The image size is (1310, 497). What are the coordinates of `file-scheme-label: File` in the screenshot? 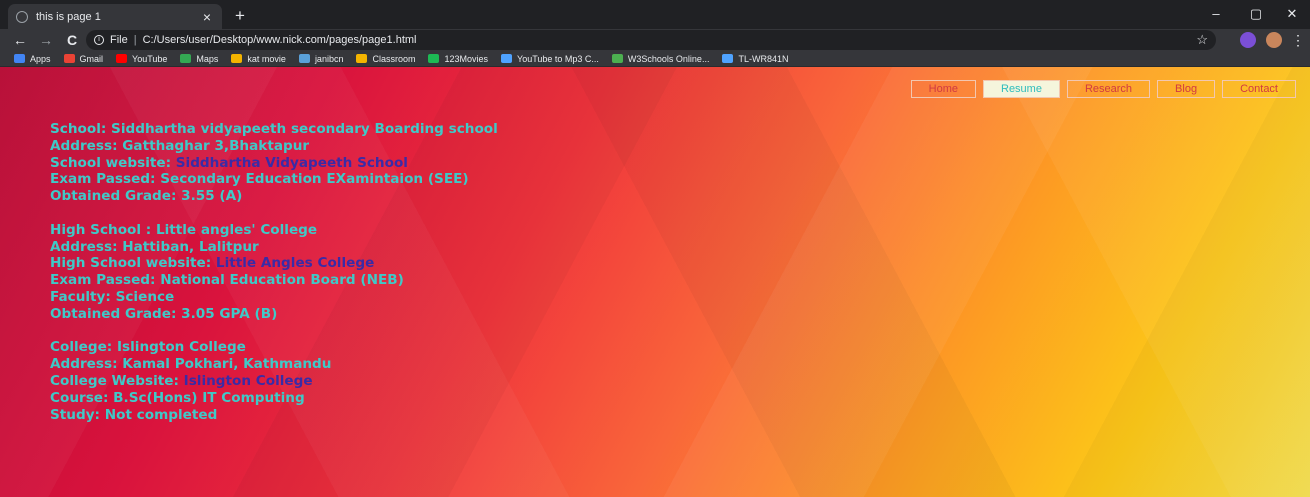 It's located at (119, 40).